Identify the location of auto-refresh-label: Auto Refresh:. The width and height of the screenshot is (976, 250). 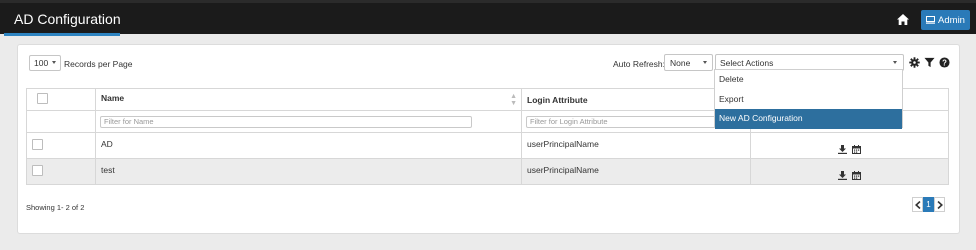
(639, 64).